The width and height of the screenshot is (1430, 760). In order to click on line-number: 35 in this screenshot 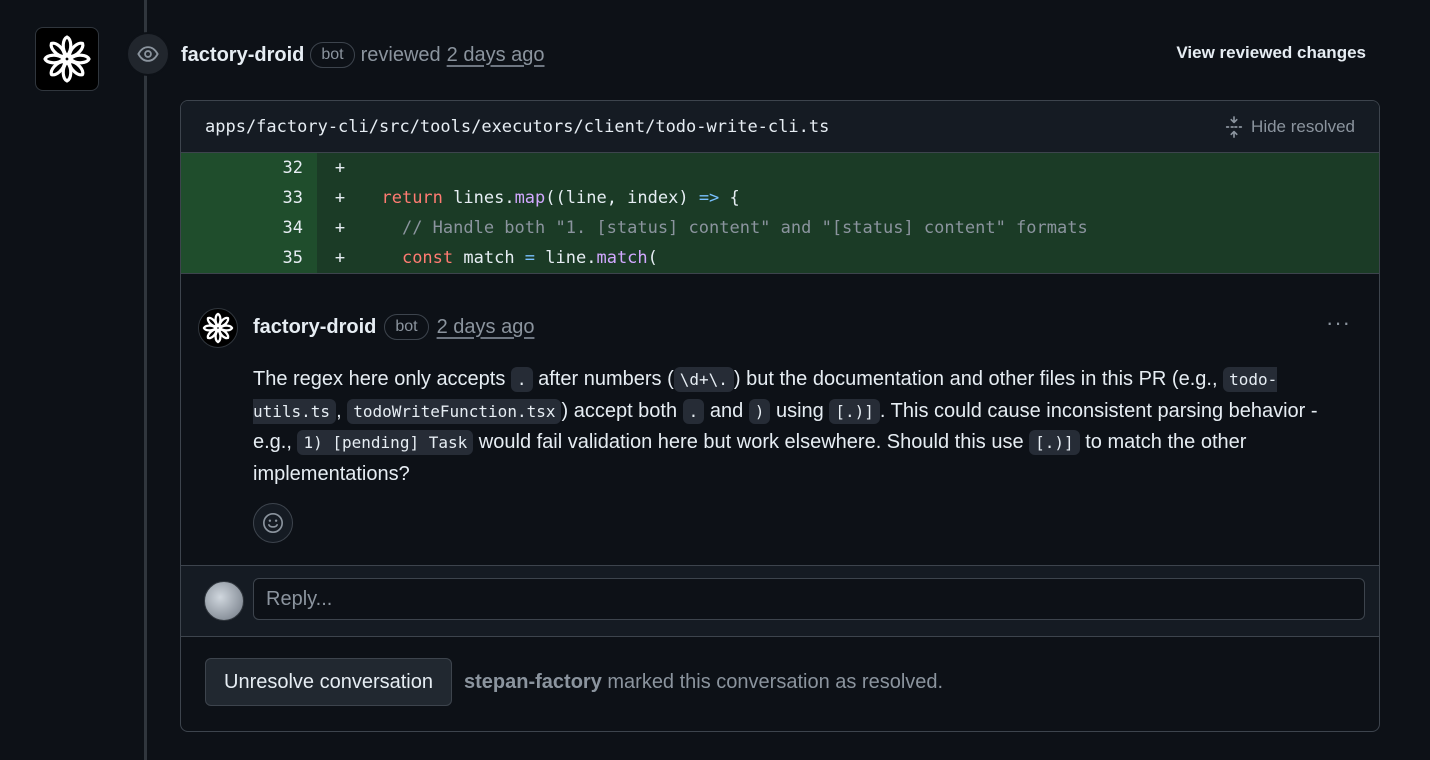, I will do `click(249, 258)`.